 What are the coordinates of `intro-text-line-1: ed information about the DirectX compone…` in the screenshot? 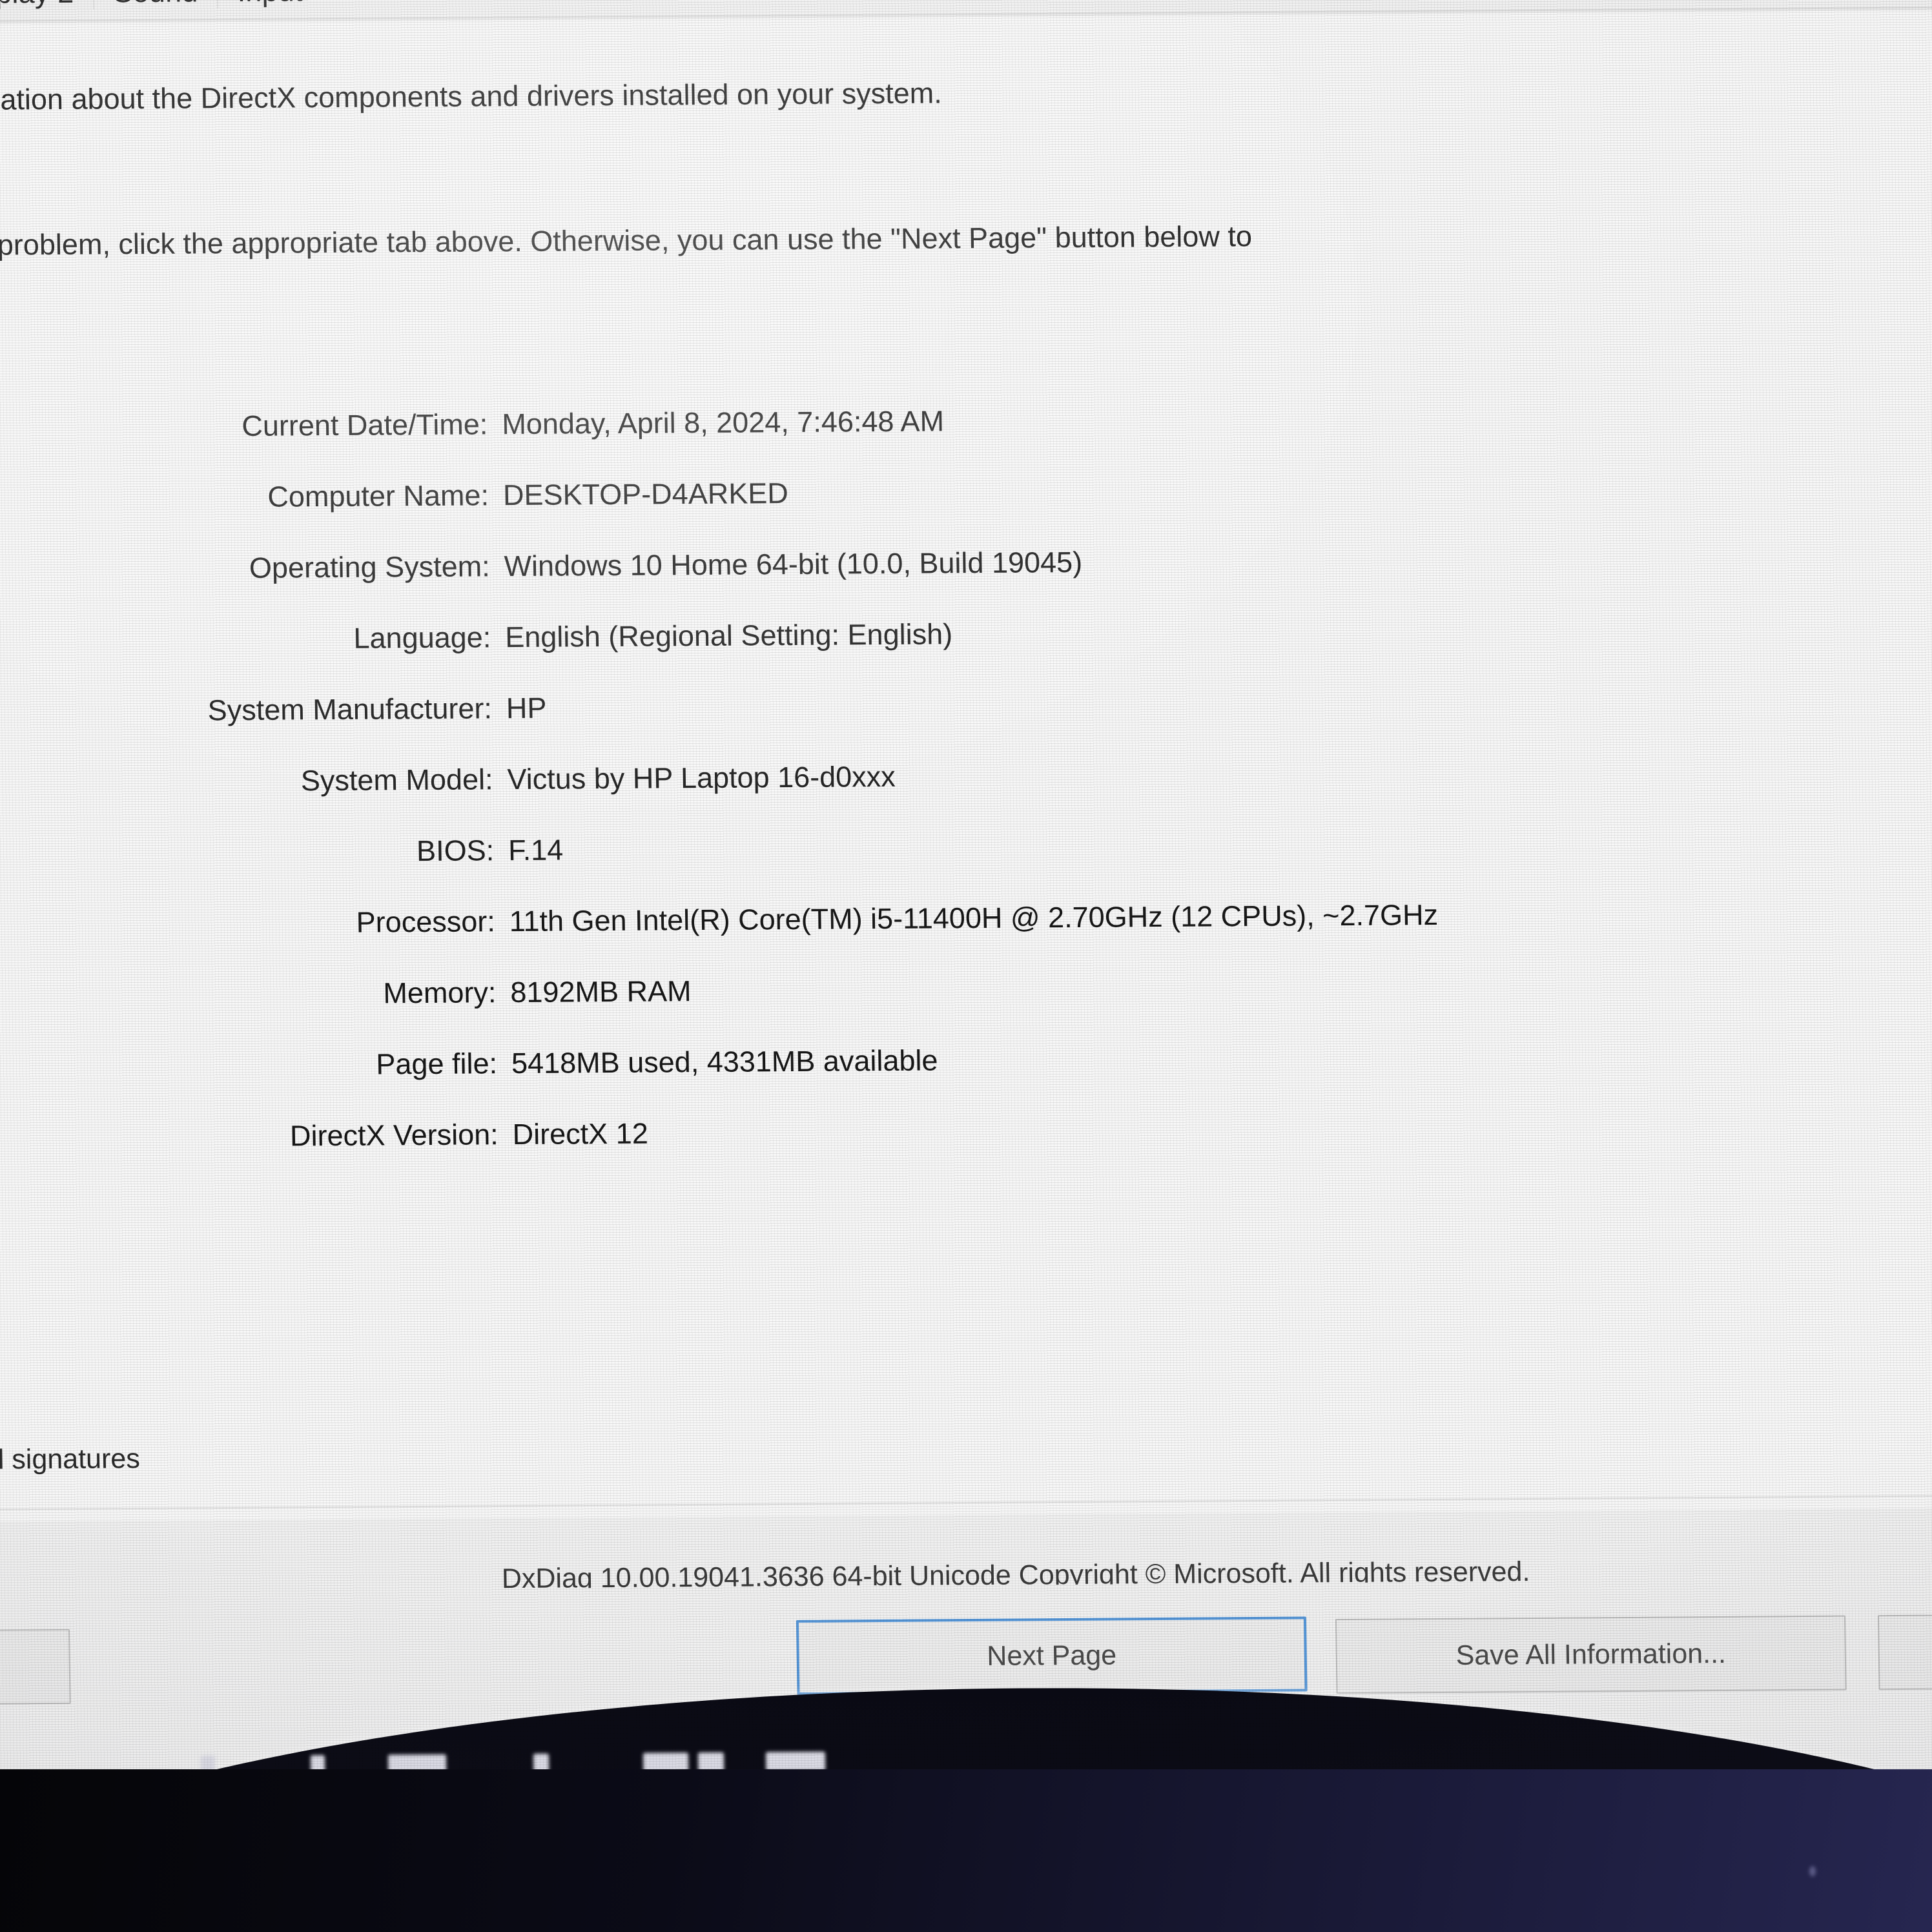 It's located at (471, 96).